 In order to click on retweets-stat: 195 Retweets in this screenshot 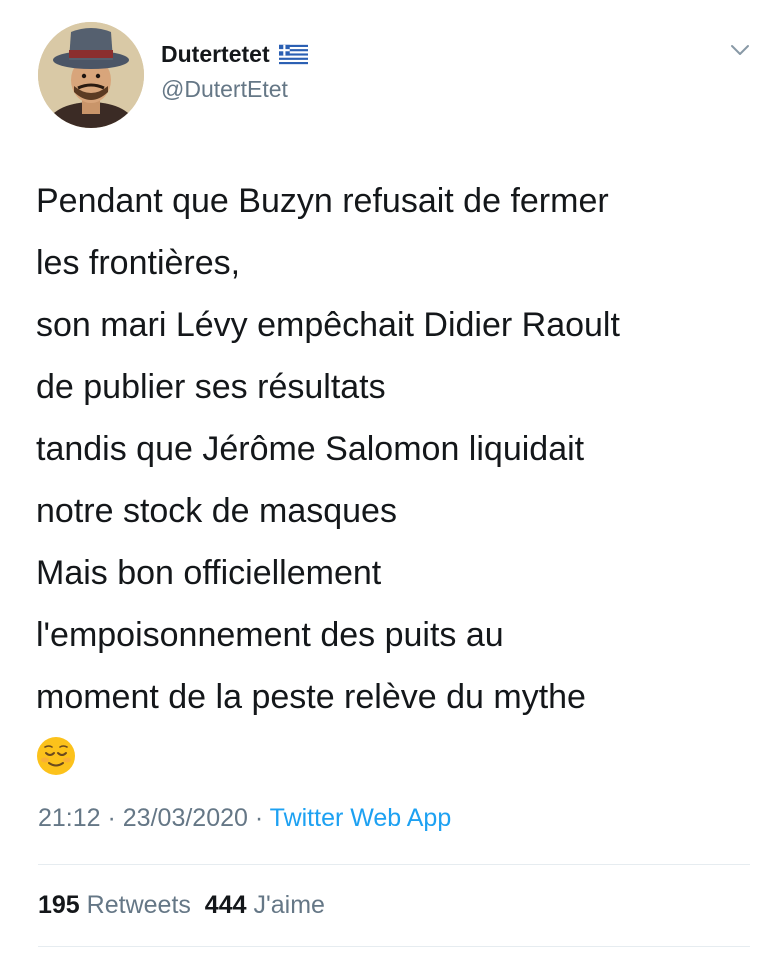, I will do `click(114, 905)`.